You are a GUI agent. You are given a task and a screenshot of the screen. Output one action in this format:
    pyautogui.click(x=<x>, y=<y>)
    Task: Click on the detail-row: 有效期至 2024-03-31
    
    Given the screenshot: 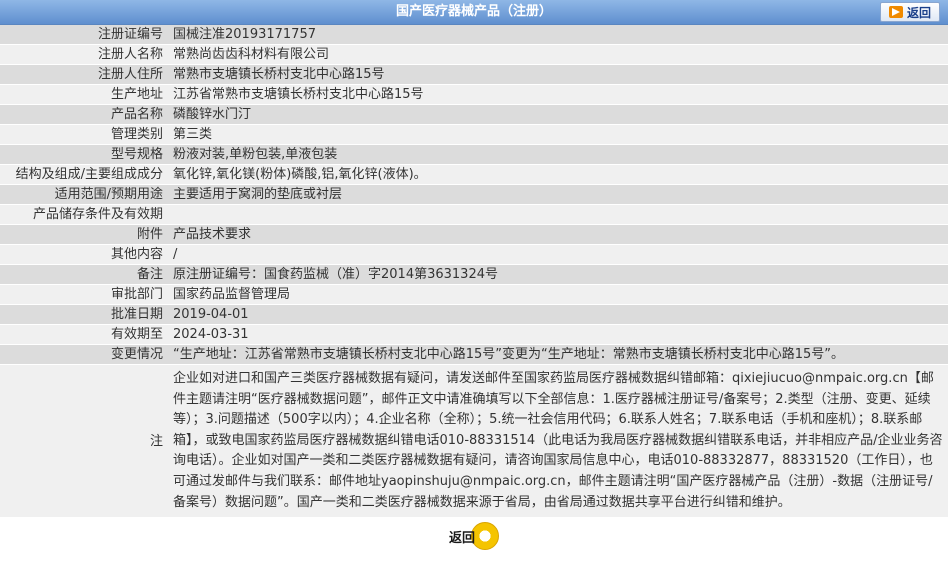 What is the action you would take?
    pyautogui.click(x=474, y=335)
    